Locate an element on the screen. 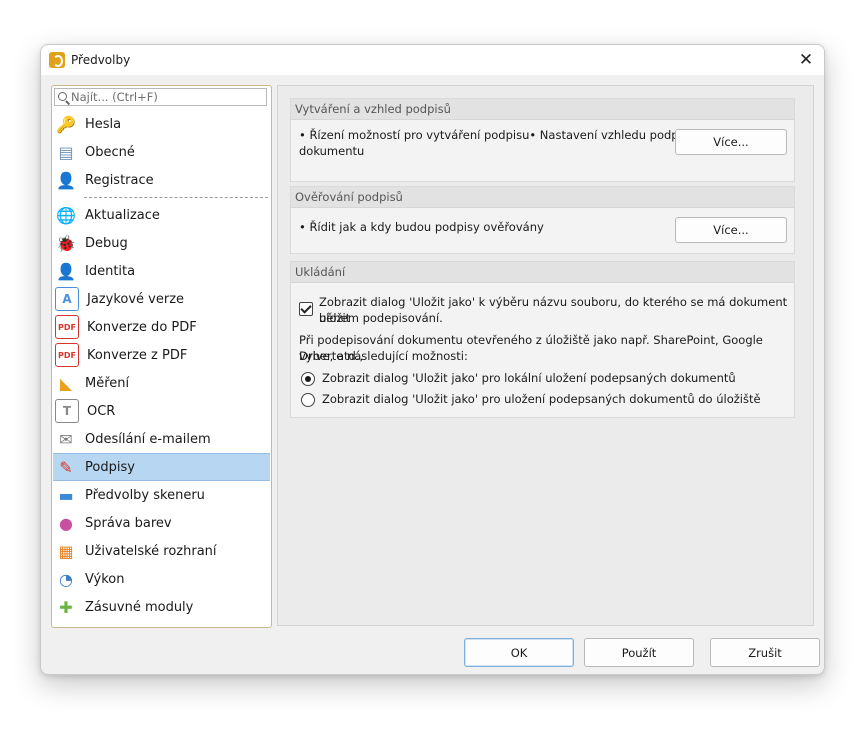 The image size is (865, 746). convert-to-pdf-icon: PDF is located at coordinates (67, 327).